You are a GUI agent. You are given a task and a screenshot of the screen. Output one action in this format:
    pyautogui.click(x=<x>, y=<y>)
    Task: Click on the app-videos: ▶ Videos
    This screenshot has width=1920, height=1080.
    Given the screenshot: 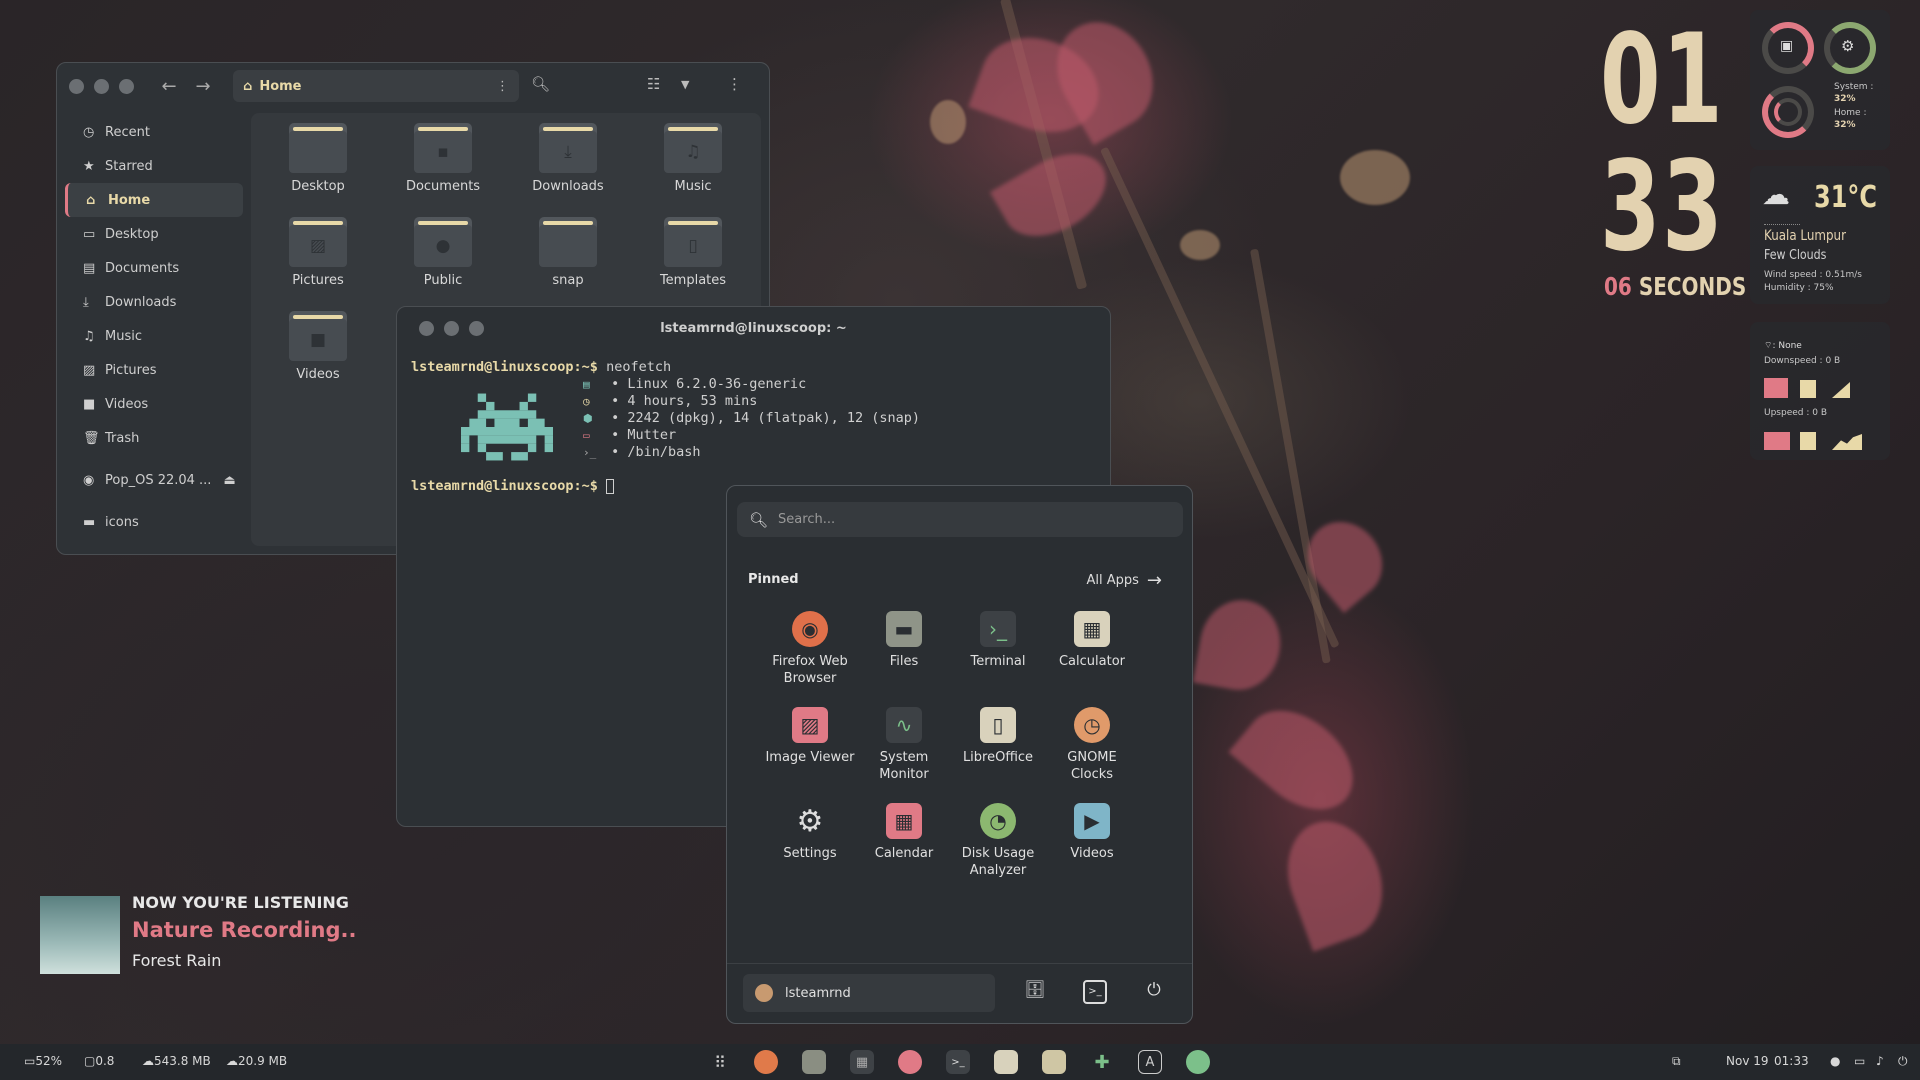 What is the action you would take?
    pyautogui.click(x=1092, y=832)
    